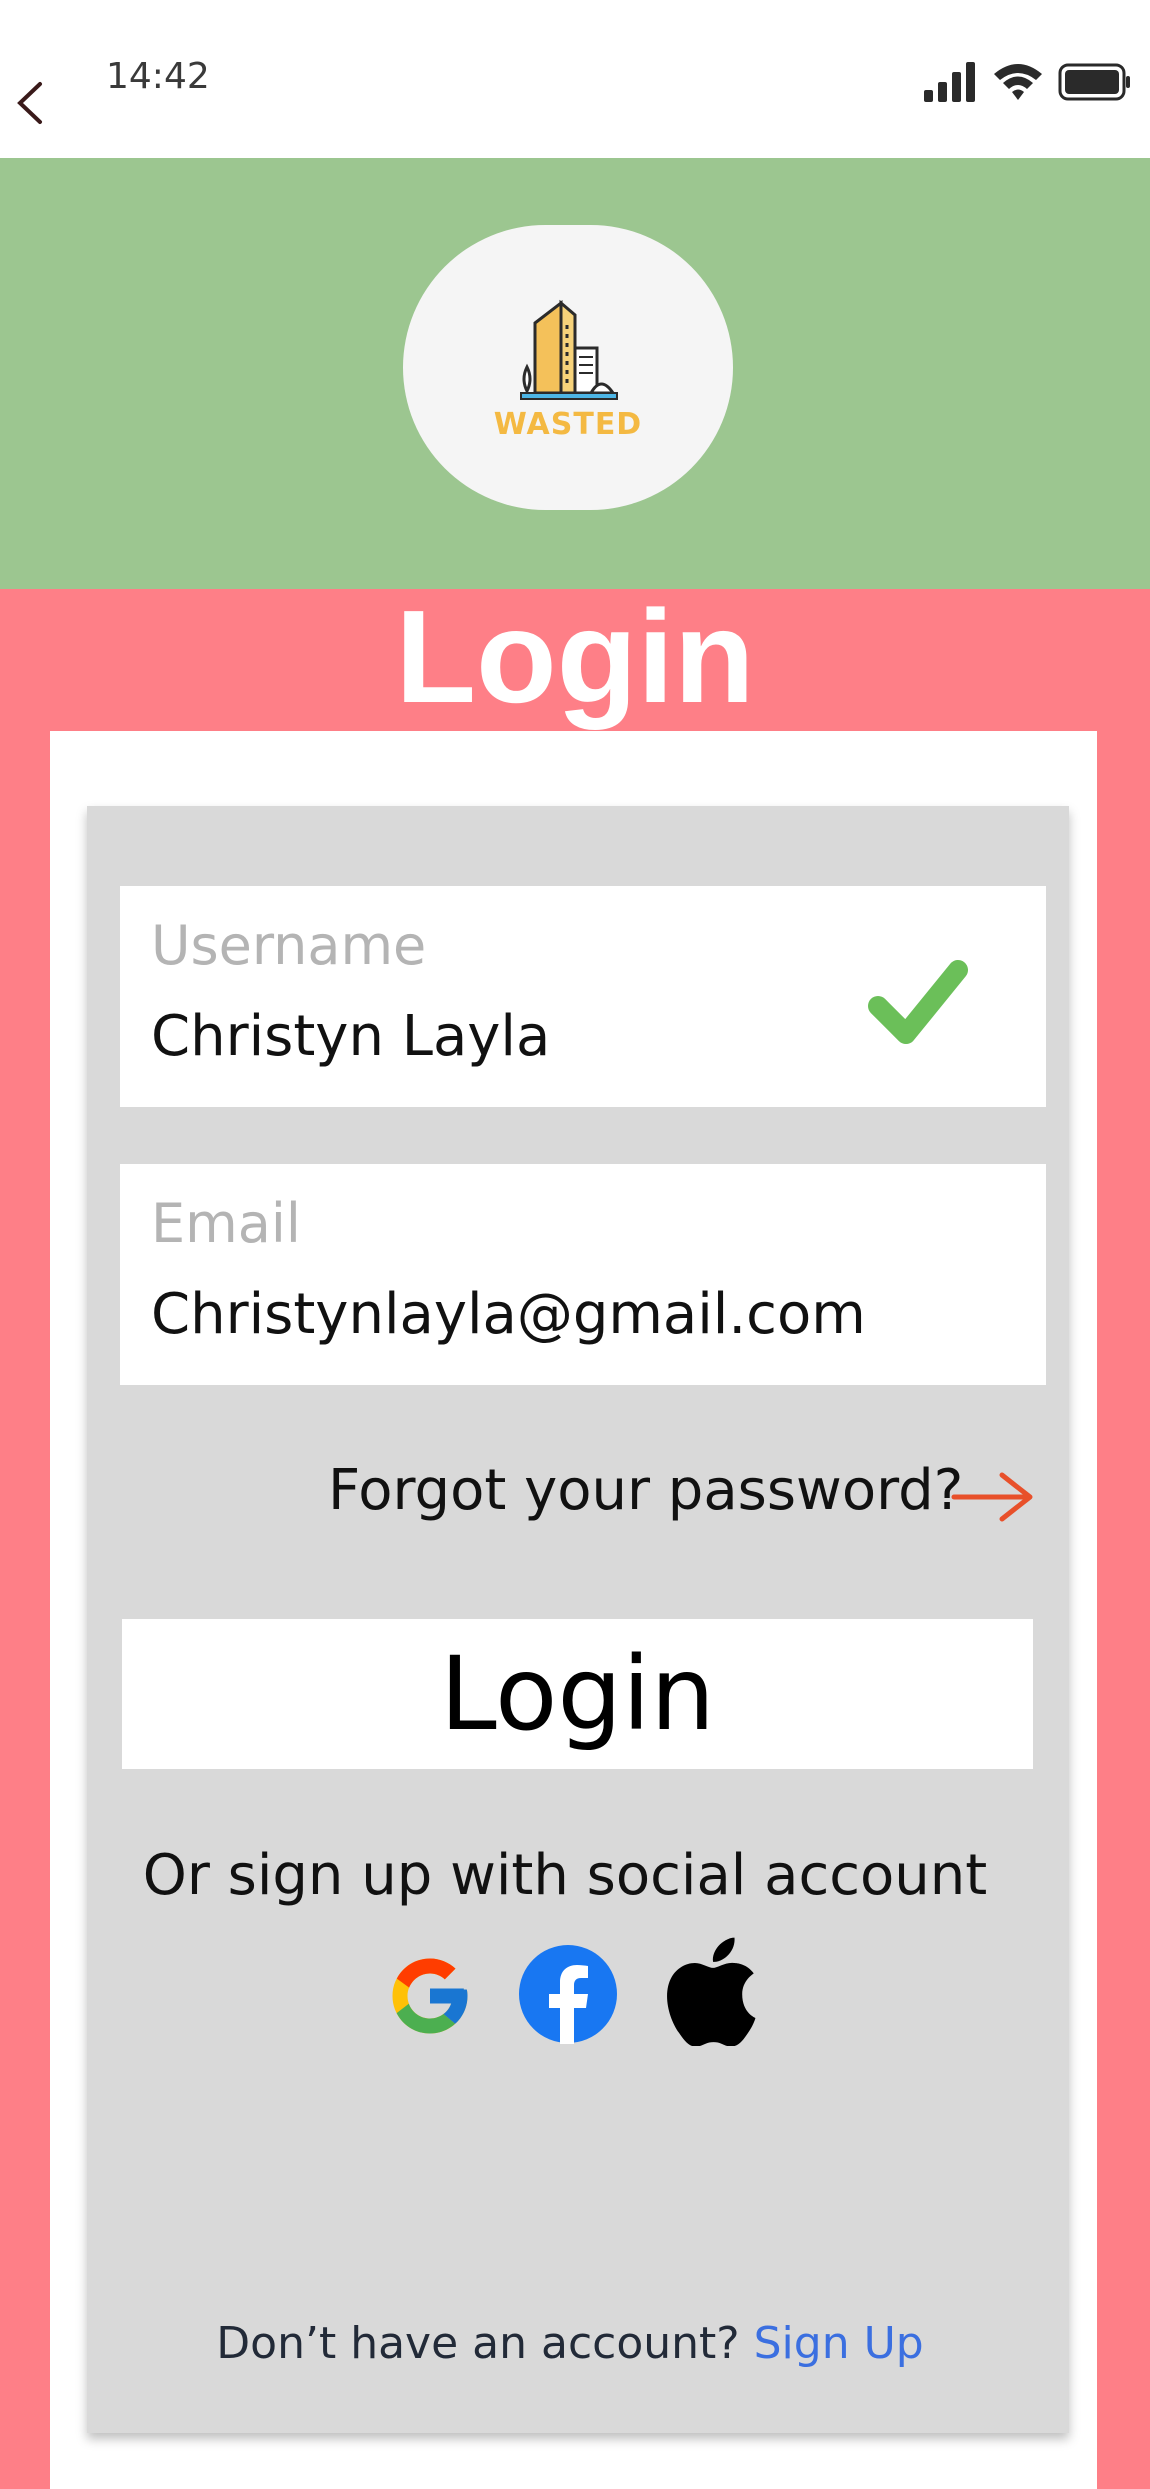 The height and width of the screenshot is (2489, 1150). What do you see at coordinates (715, 1991) in the screenshot?
I see `apple-icon` at bounding box center [715, 1991].